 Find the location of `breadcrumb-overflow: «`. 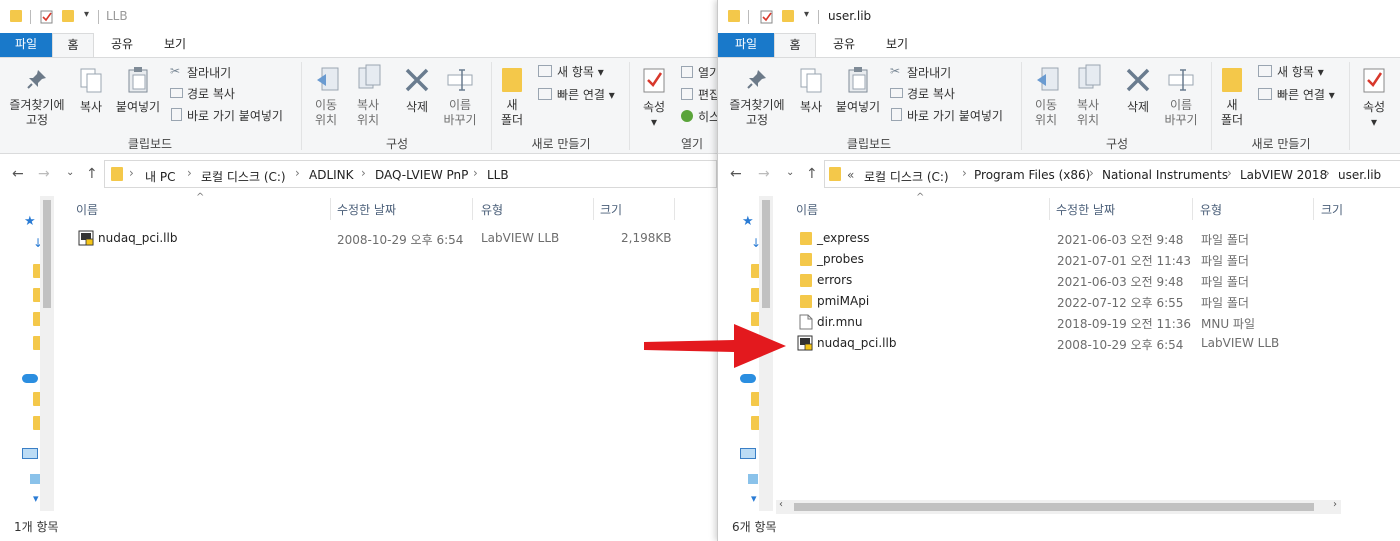

breadcrumb-overflow: « is located at coordinates (850, 175).